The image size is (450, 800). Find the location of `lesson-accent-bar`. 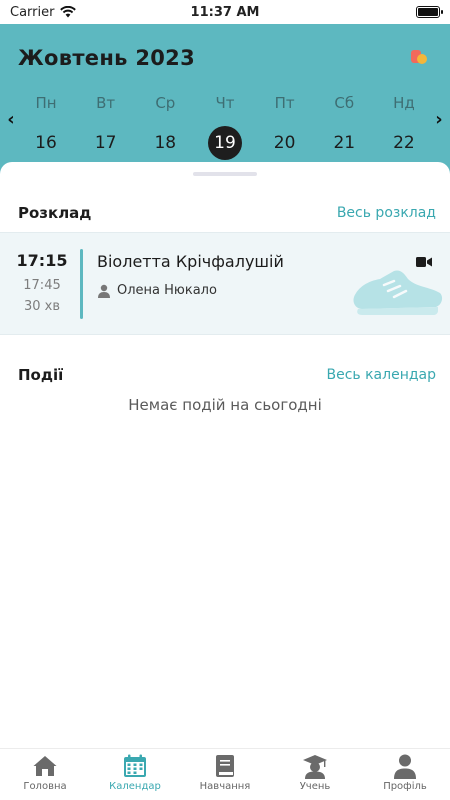

lesson-accent-bar is located at coordinates (81, 284).